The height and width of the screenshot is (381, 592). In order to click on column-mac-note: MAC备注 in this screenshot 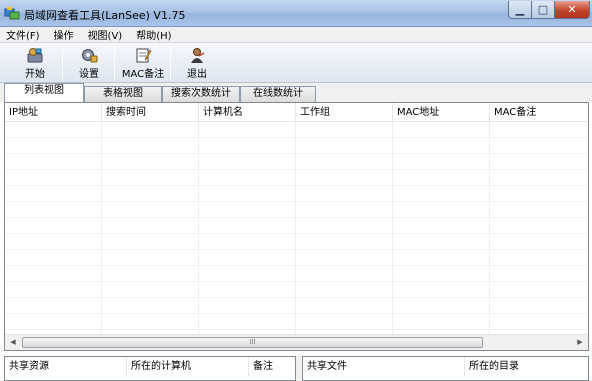, I will do `click(539, 112)`.